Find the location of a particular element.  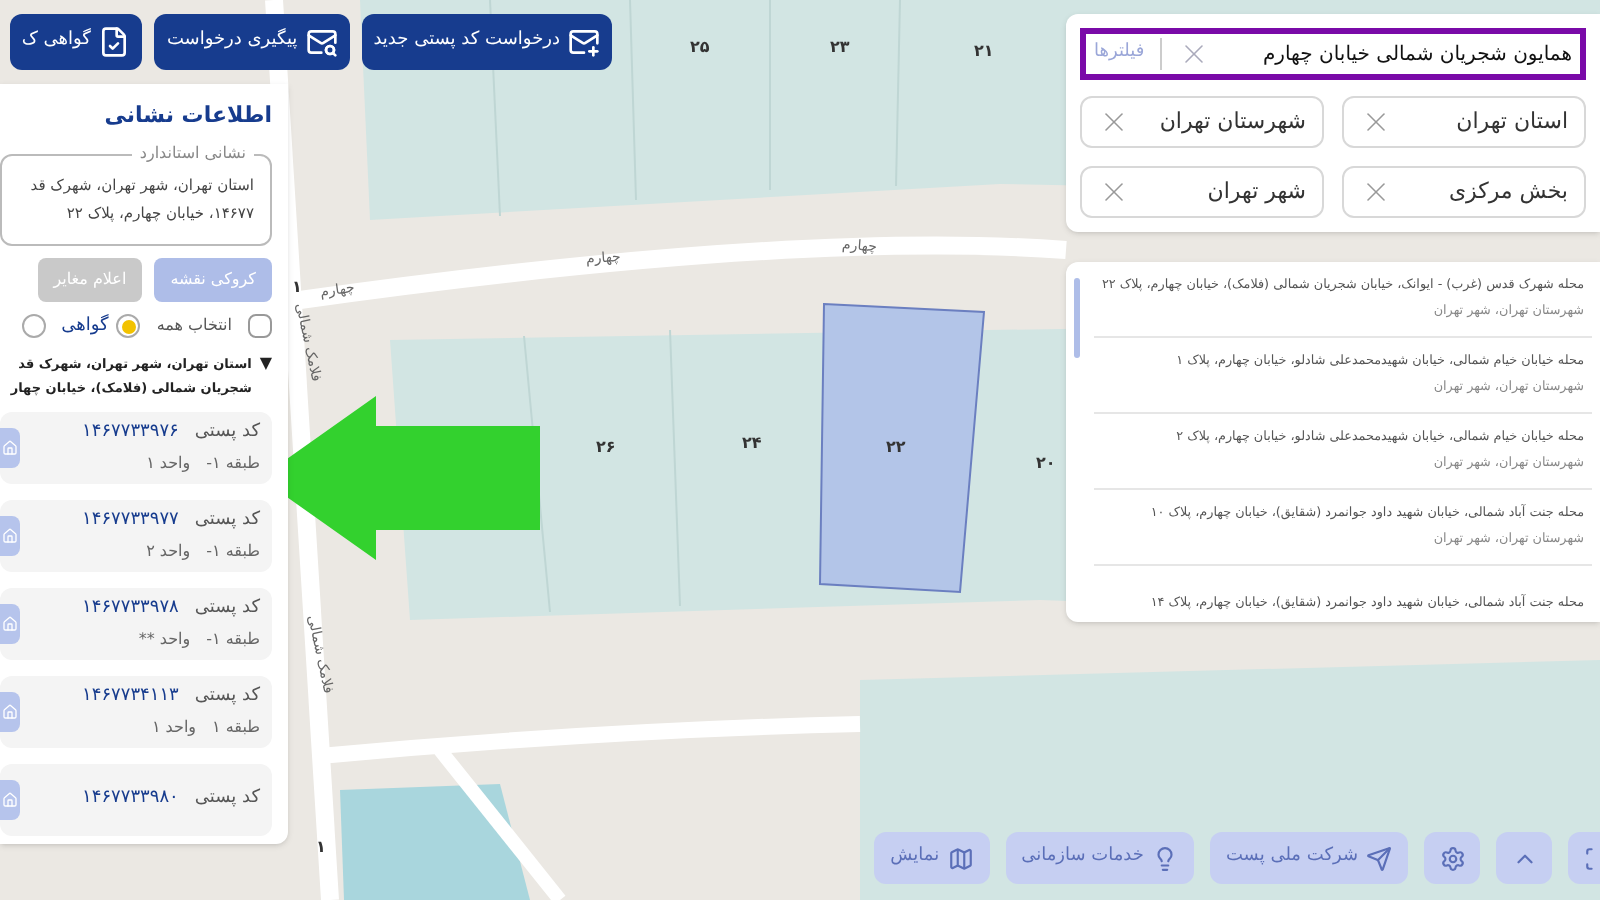

lightbulb-icon is located at coordinates (1164, 858).